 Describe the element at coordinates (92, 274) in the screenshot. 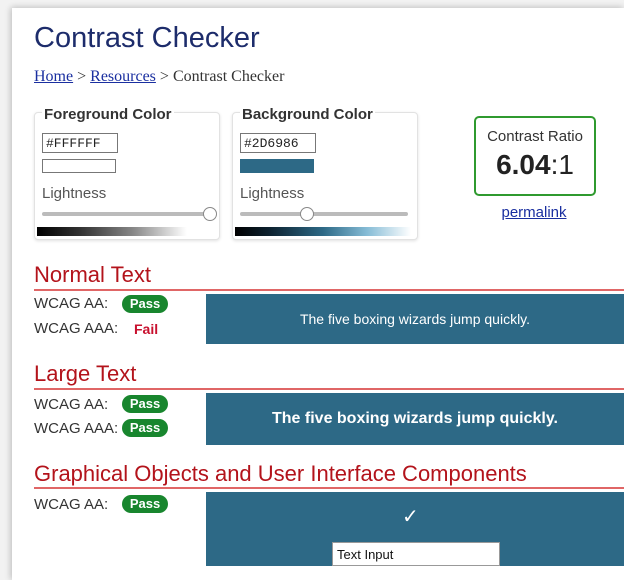

I see `normal-text-heading: Normal Text` at that location.